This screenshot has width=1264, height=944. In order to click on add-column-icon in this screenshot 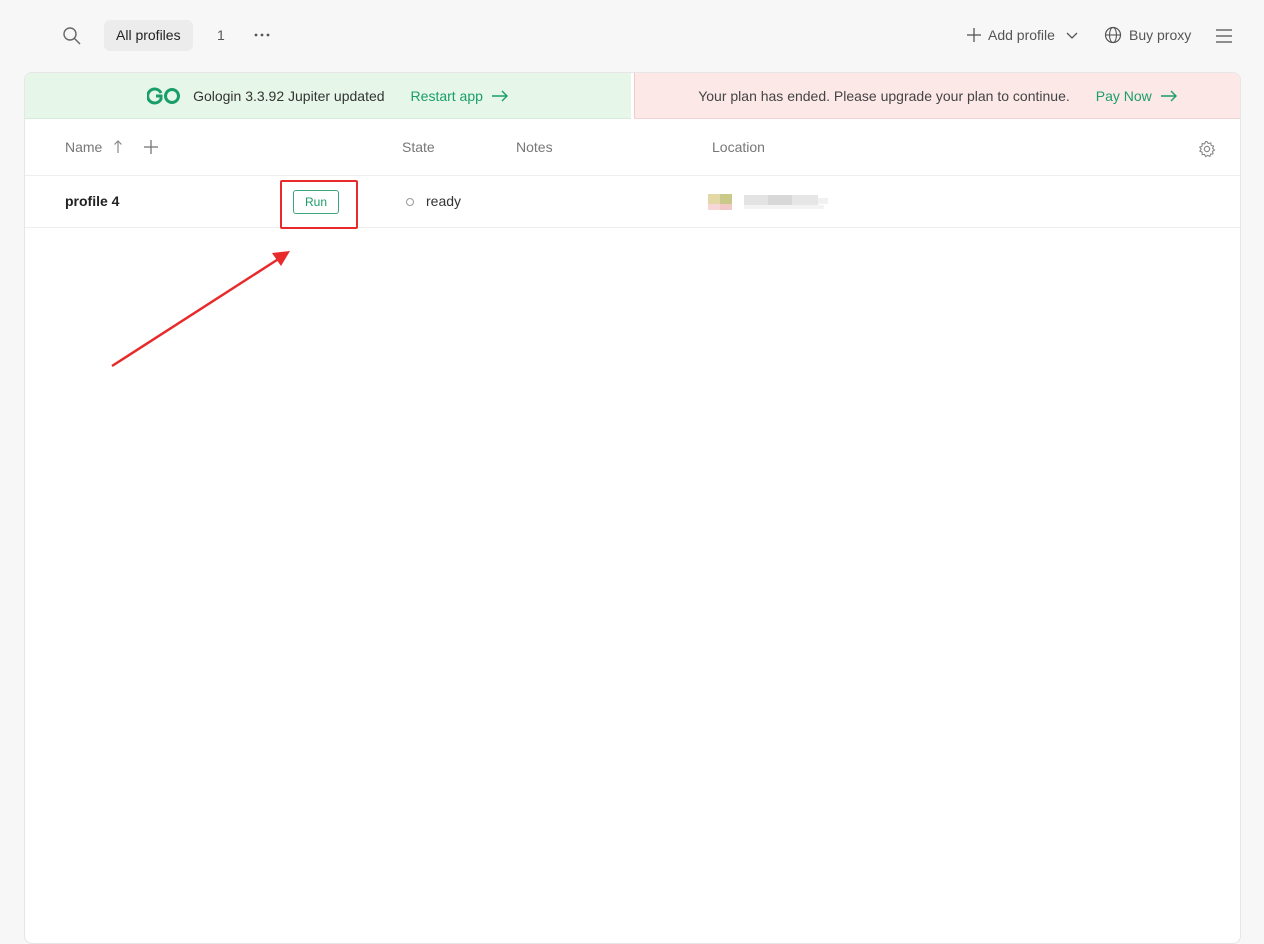, I will do `click(151, 147)`.